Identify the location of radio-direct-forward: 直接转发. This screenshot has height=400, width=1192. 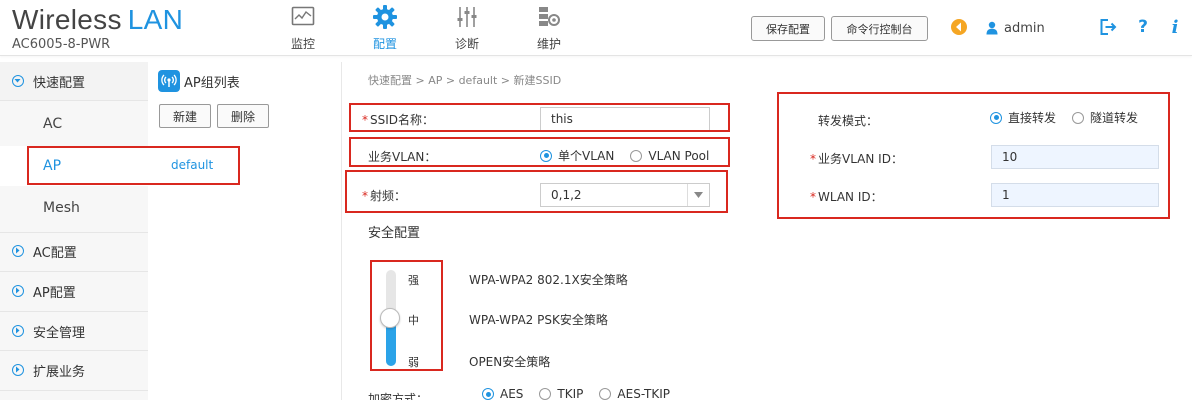
(1023, 117).